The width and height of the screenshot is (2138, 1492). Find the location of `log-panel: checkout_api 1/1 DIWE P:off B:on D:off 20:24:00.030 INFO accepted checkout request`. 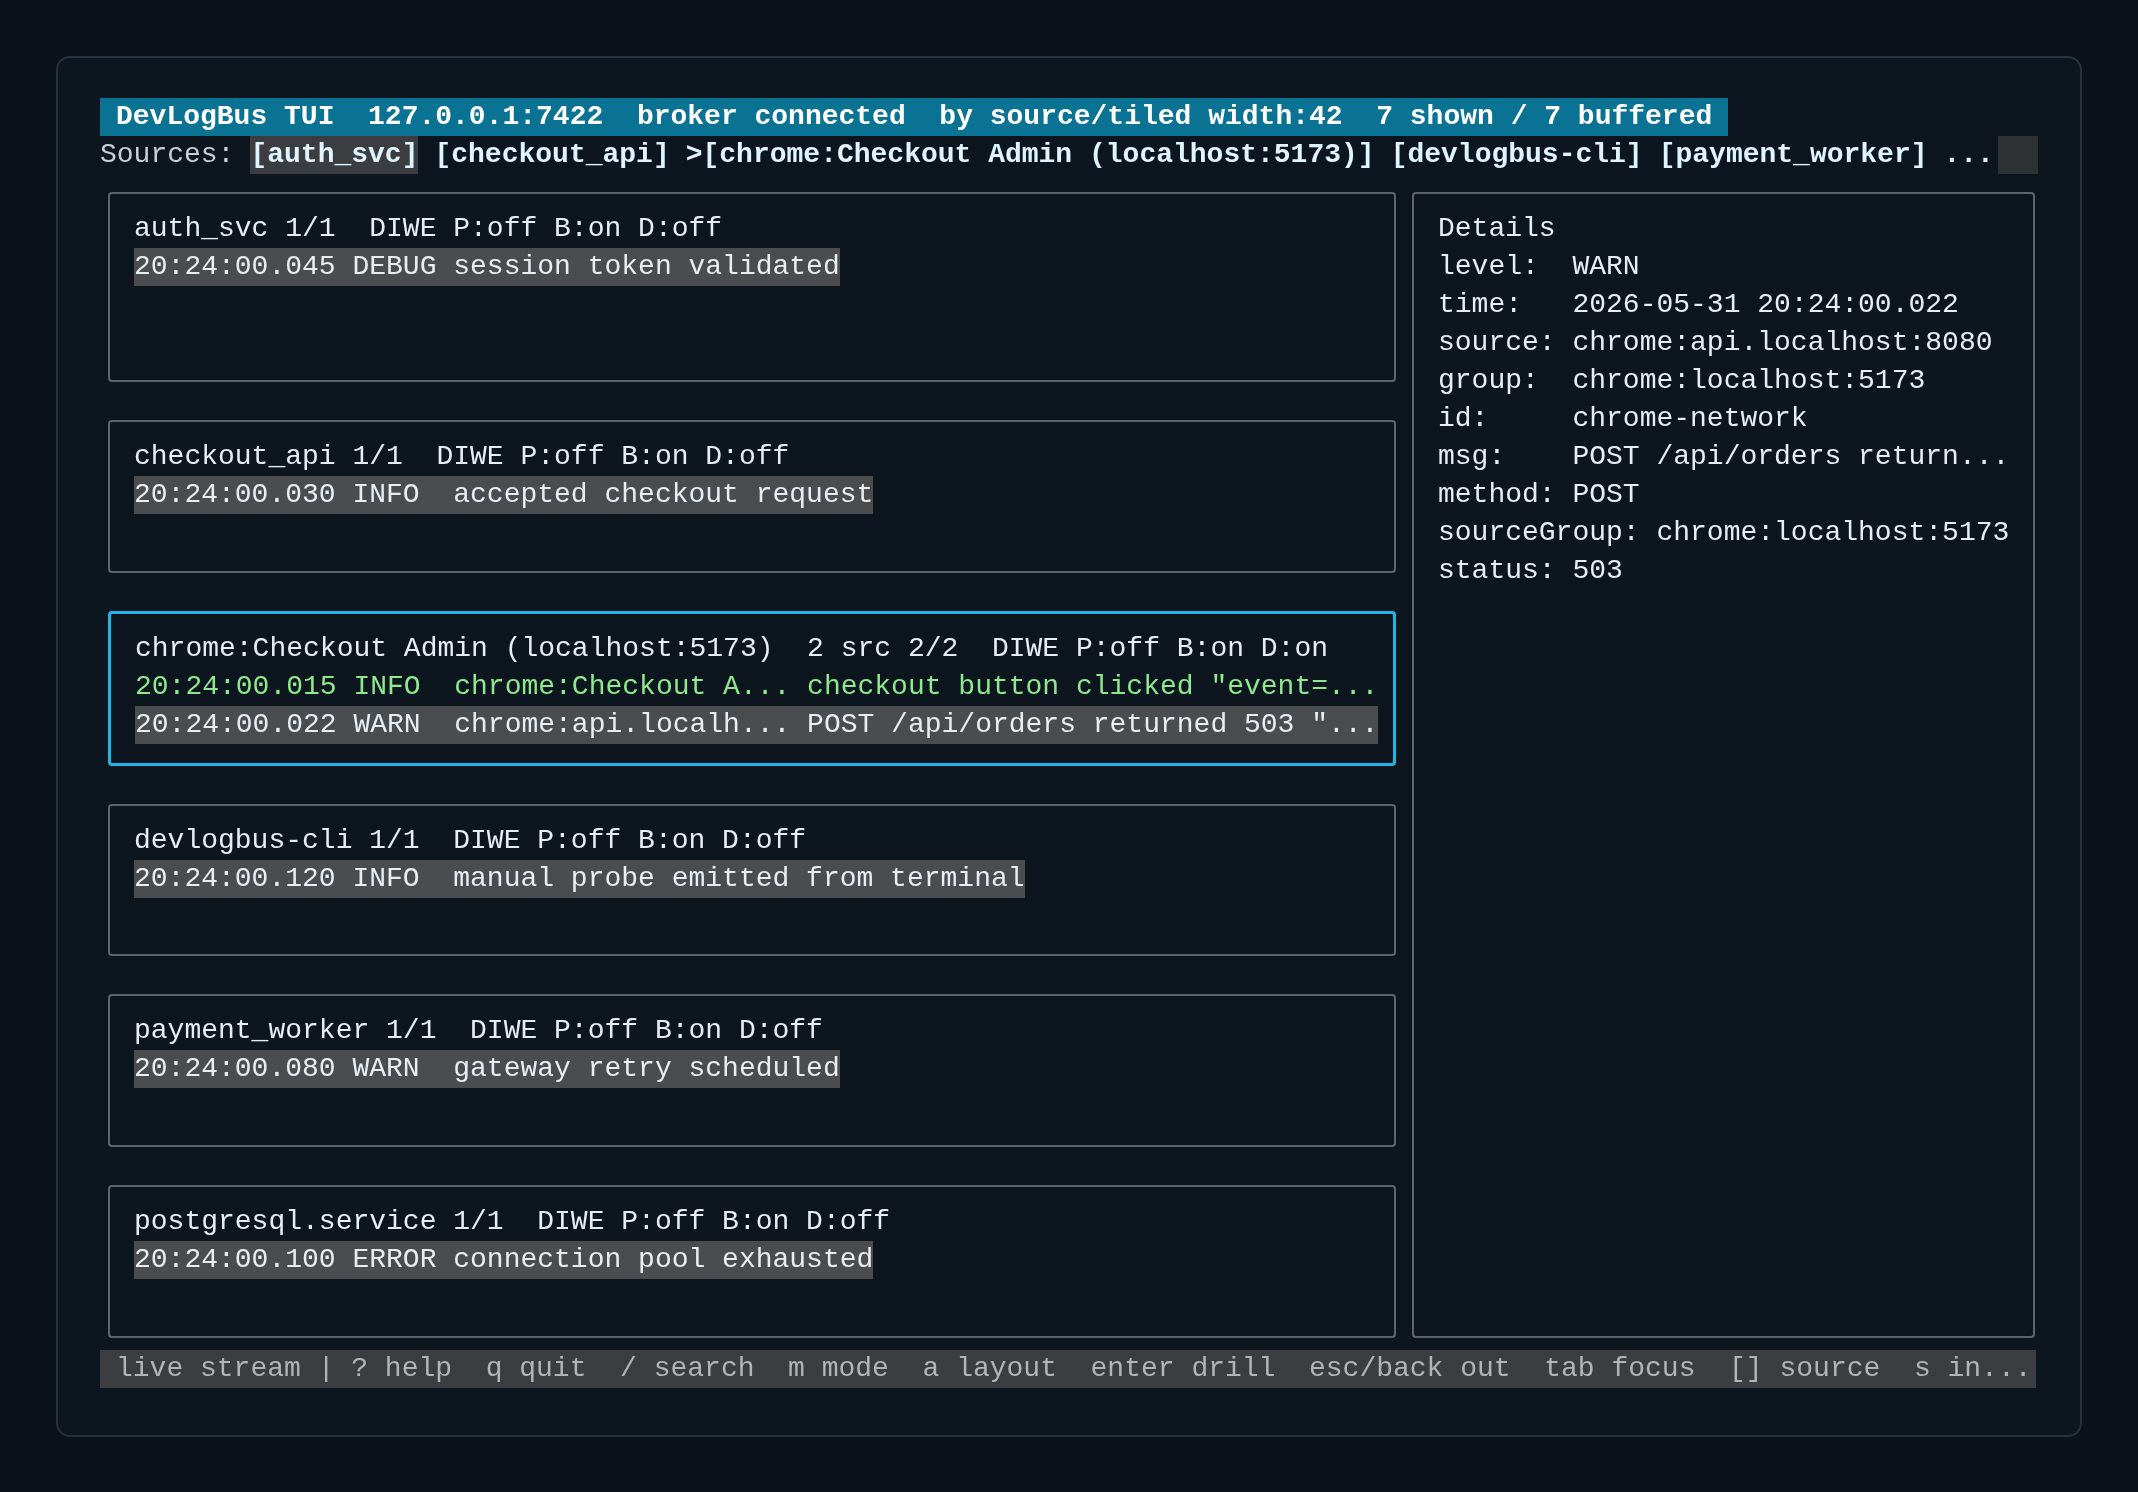

log-panel: checkout_api 1/1 DIWE P:off B:on D:off 20:24:00.030 INFO accepted checkout request is located at coordinates (752, 496).